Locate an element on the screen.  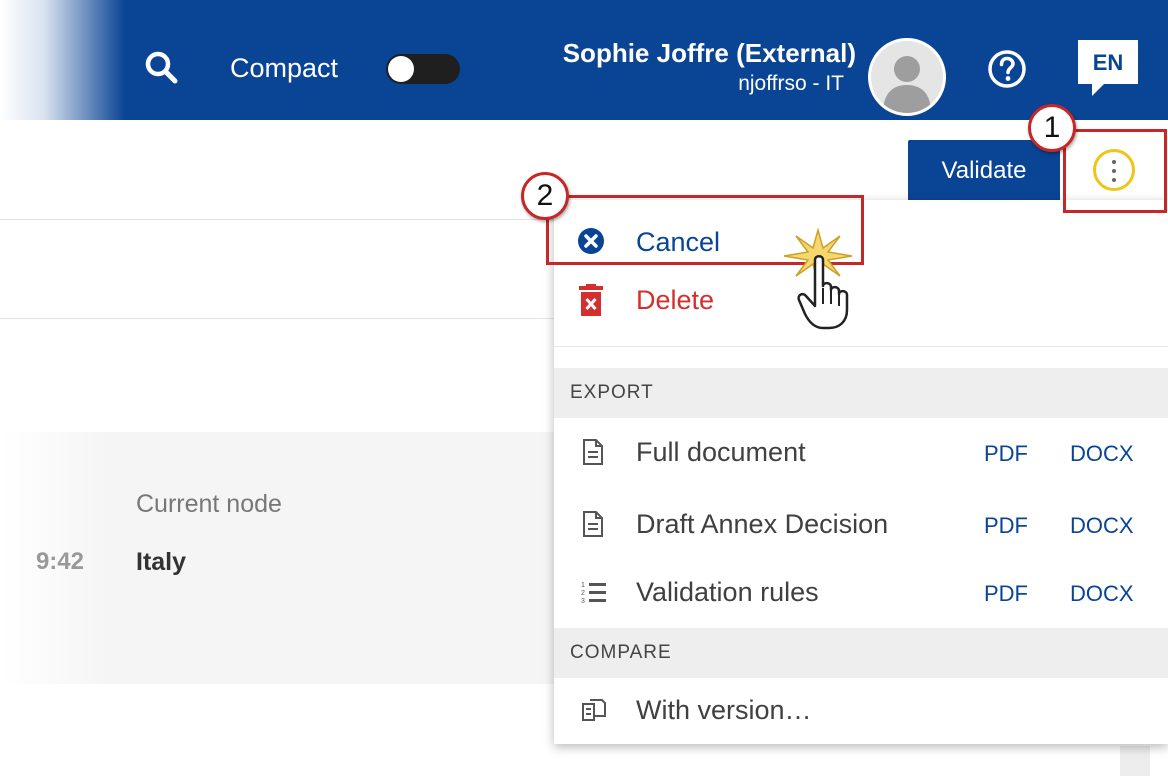
toggle-knob is located at coordinates (401, 69).